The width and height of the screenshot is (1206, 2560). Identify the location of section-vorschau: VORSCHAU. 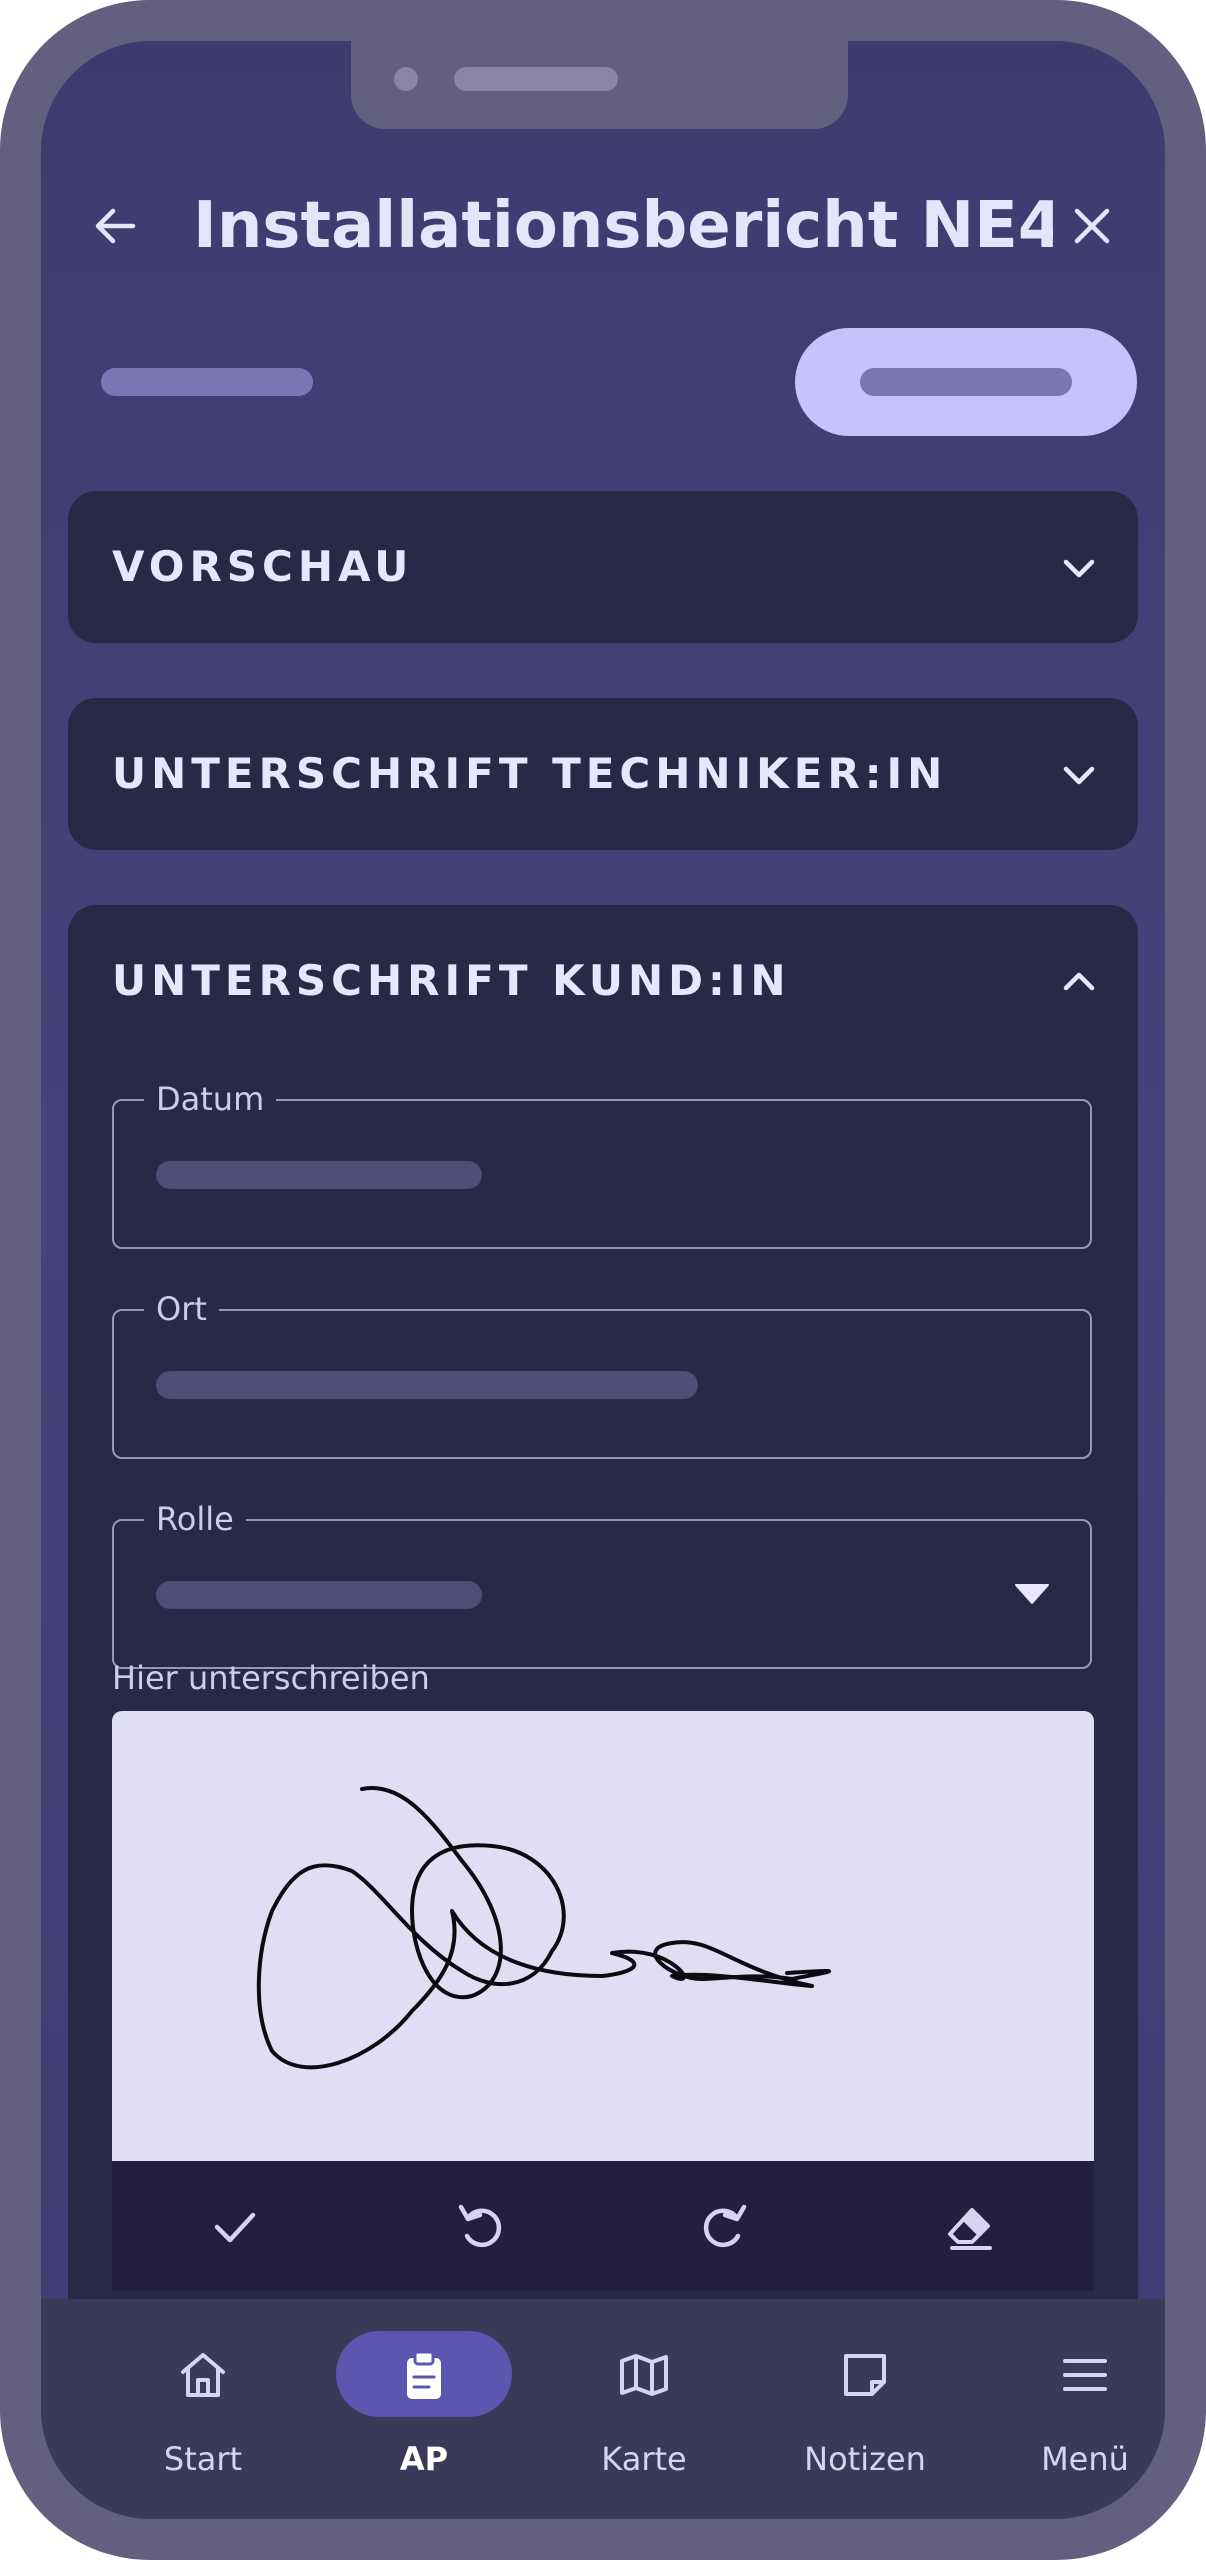
(603, 567).